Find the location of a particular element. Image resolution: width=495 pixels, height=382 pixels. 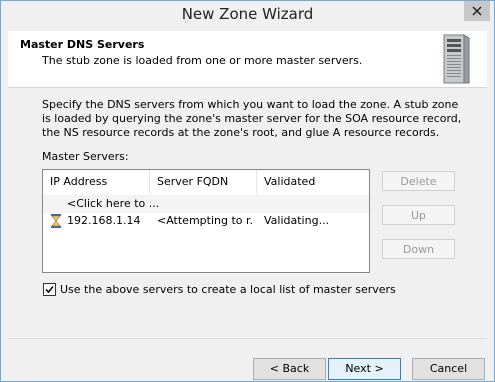

window-title: New Zone Wizard is located at coordinates (247, 14).